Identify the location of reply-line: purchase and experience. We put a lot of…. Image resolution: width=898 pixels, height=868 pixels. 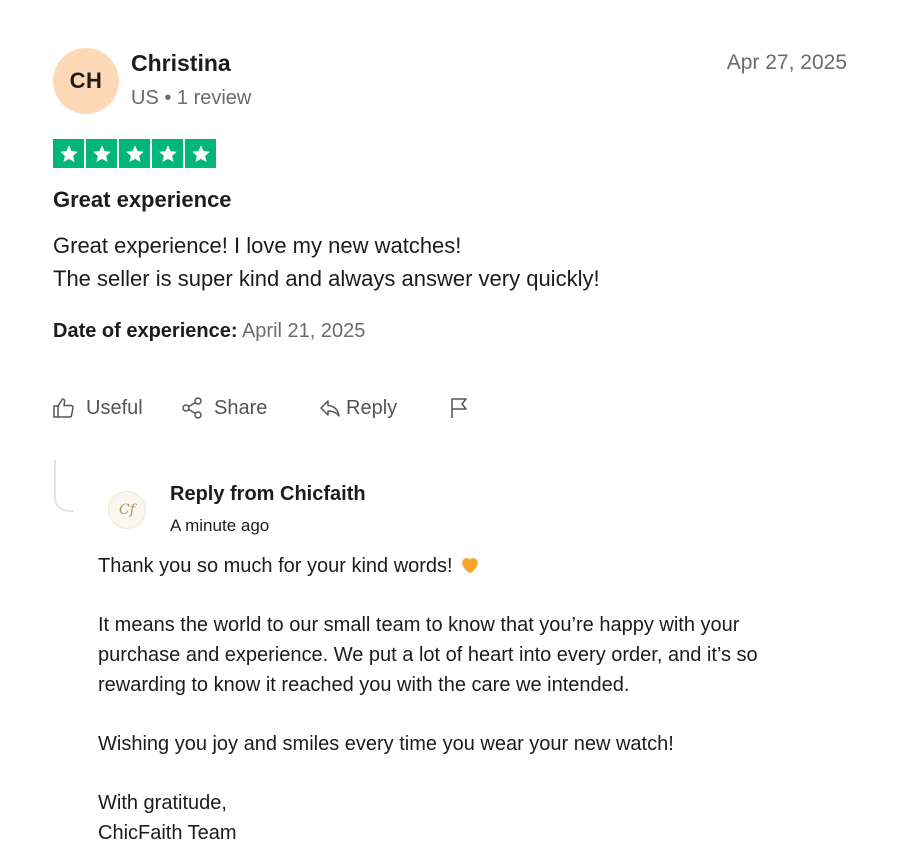
(428, 655).